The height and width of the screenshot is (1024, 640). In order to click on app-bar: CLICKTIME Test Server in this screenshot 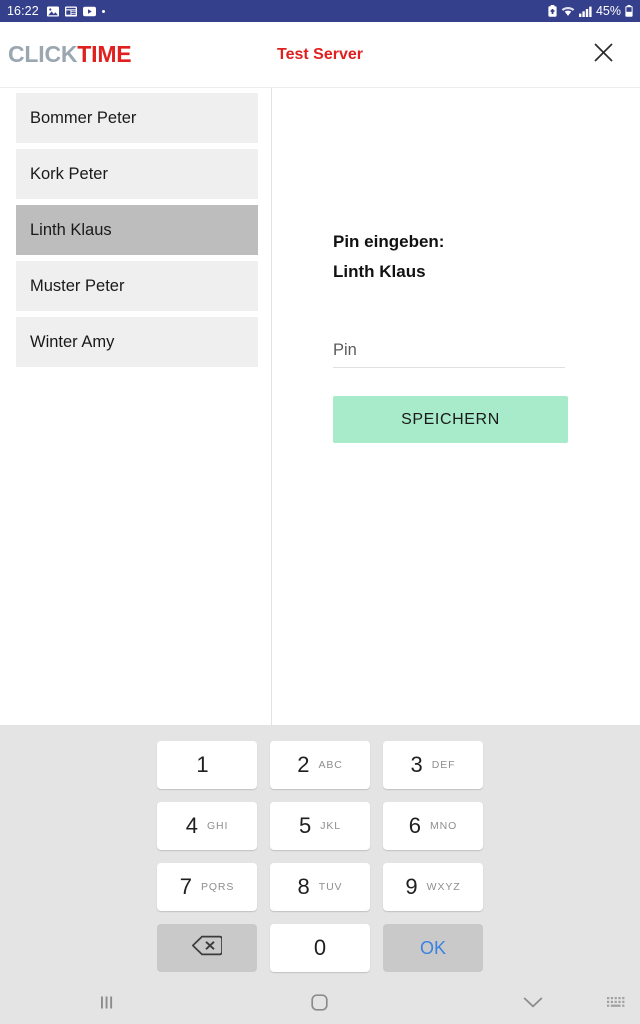, I will do `click(320, 55)`.